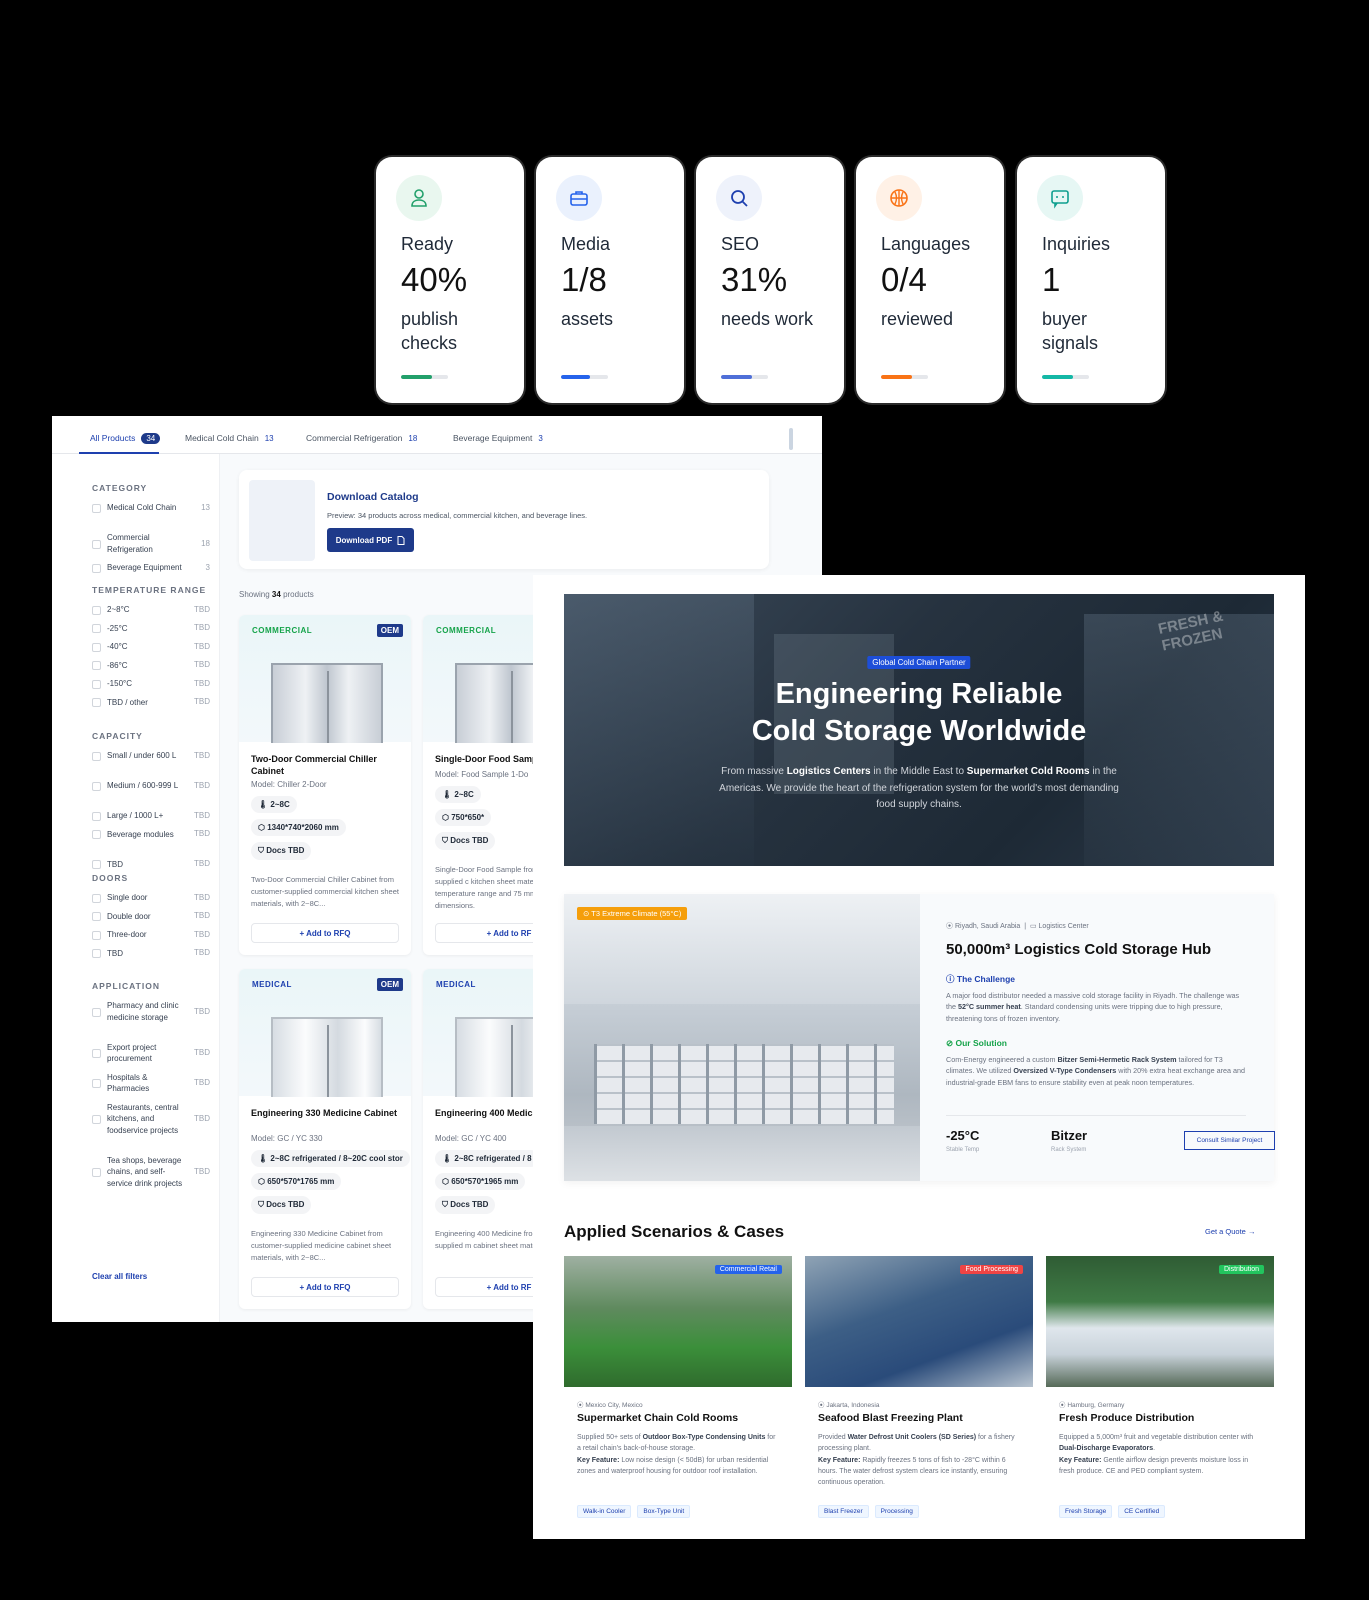 The width and height of the screenshot is (1369, 1600). What do you see at coordinates (119, 1276) in the screenshot?
I see `clear-all-filters-link: Clear all filters` at bounding box center [119, 1276].